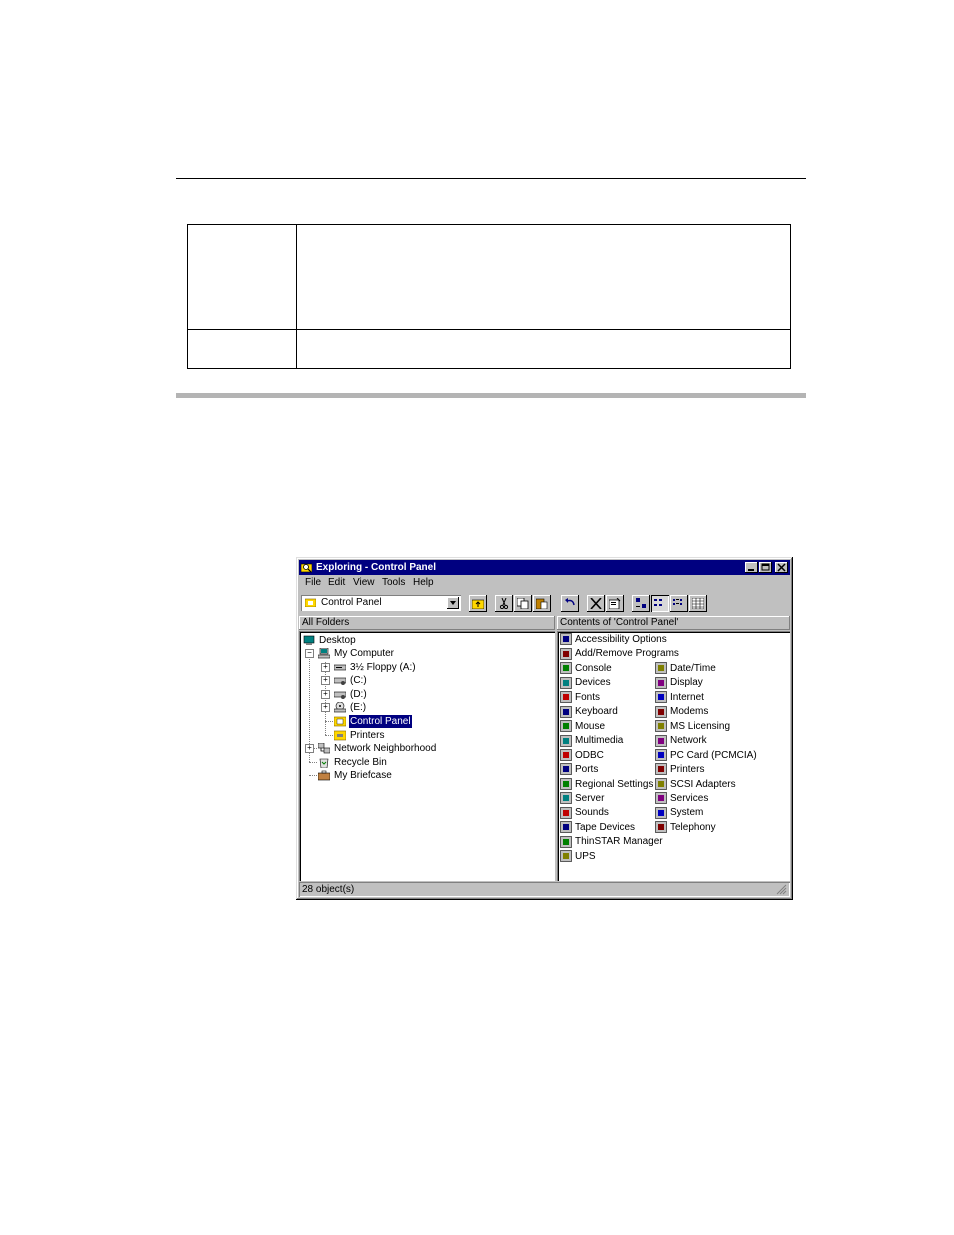 This screenshot has width=954, height=1235. Describe the element at coordinates (393, 582) in the screenshot. I see `menu-tools: Tools` at that location.